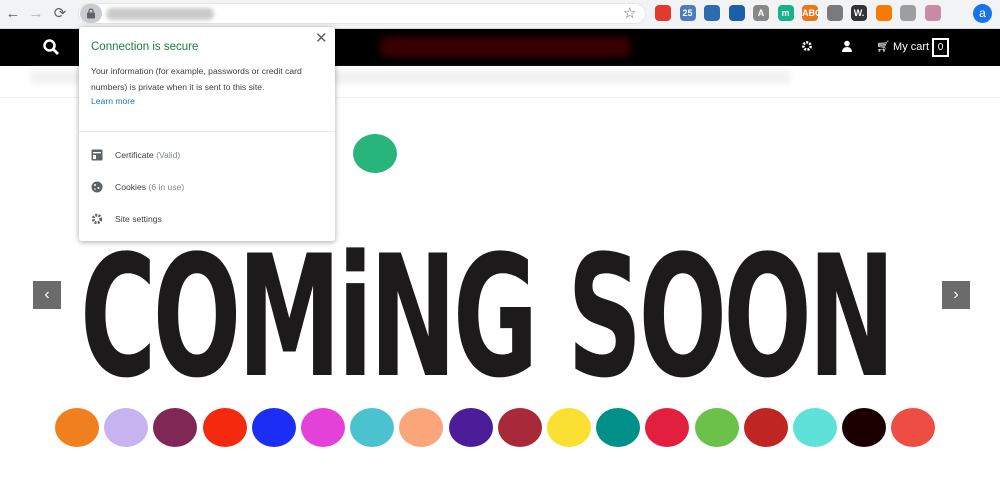  I want to click on site-logo-blurred, so click(505, 47).